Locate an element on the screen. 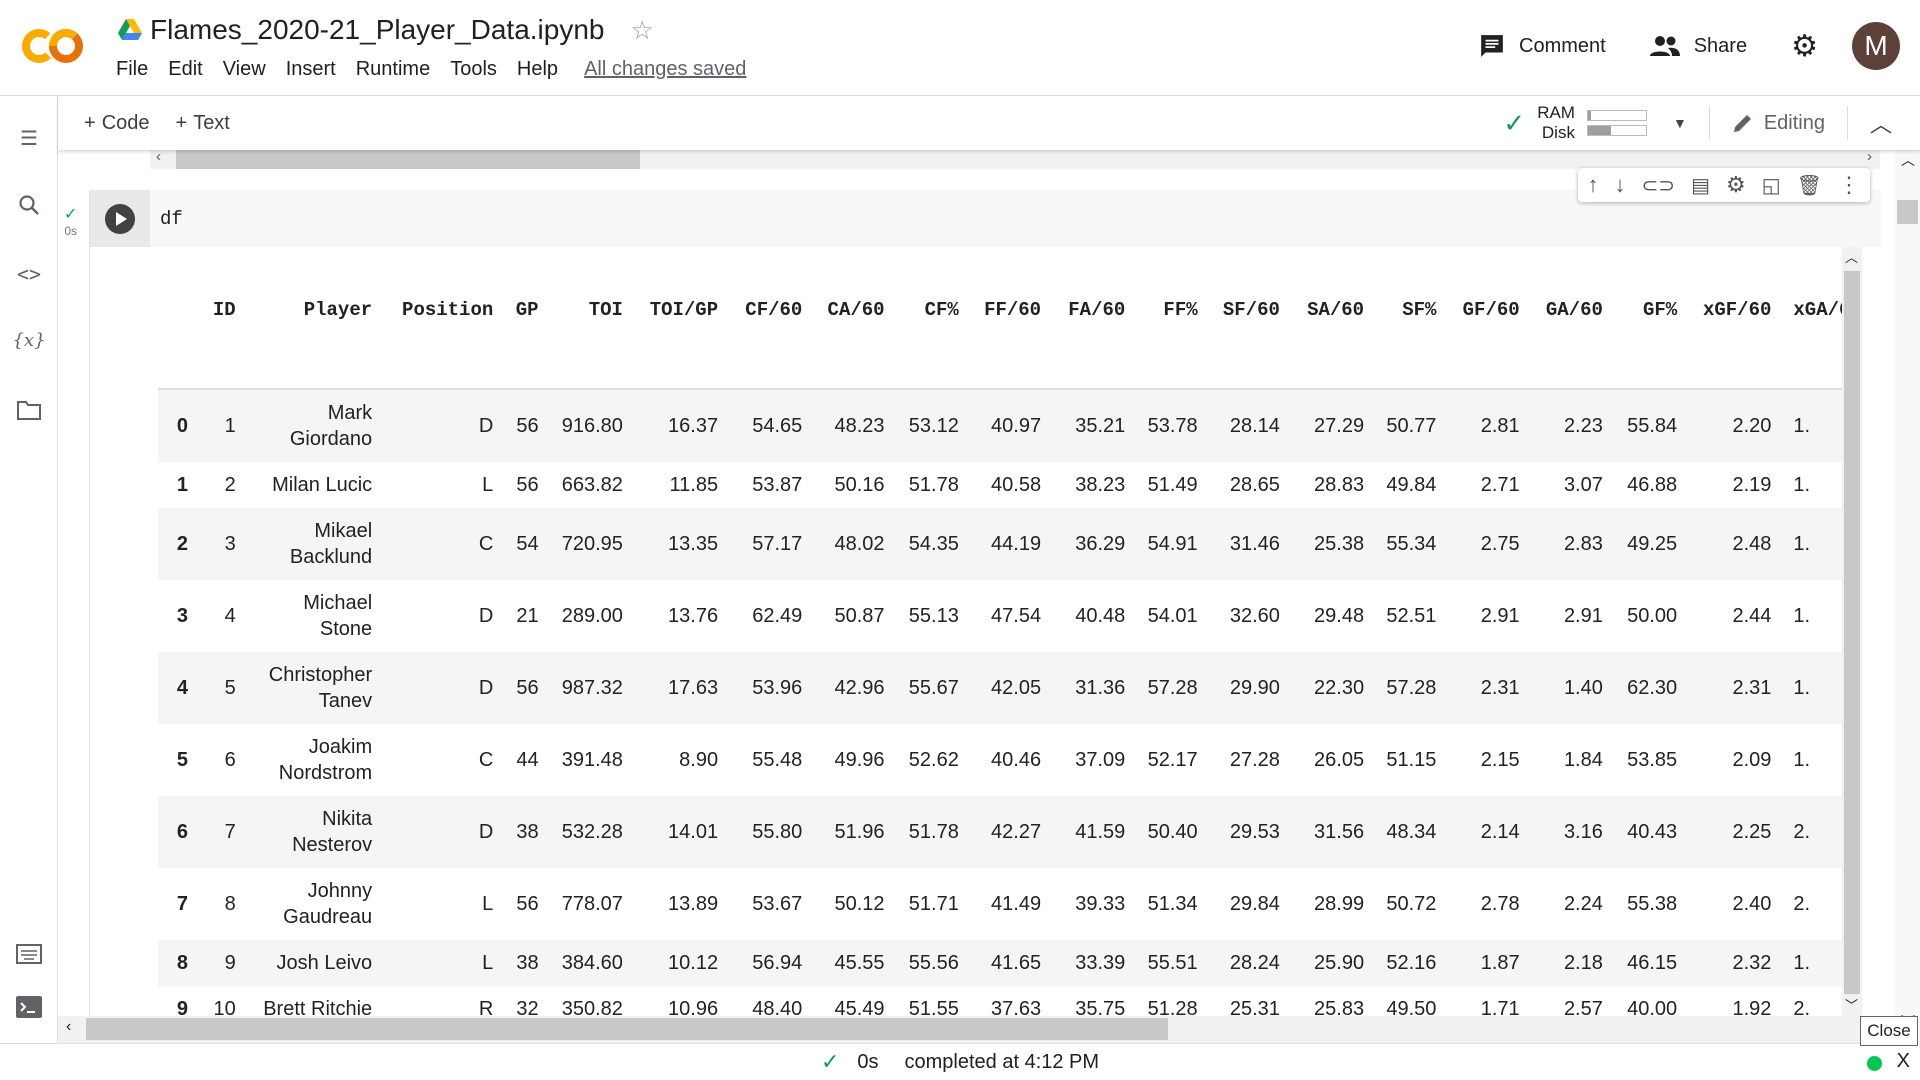 The image size is (1920, 1080). table-cell: 28.99 is located at coordinates (1339, 904).